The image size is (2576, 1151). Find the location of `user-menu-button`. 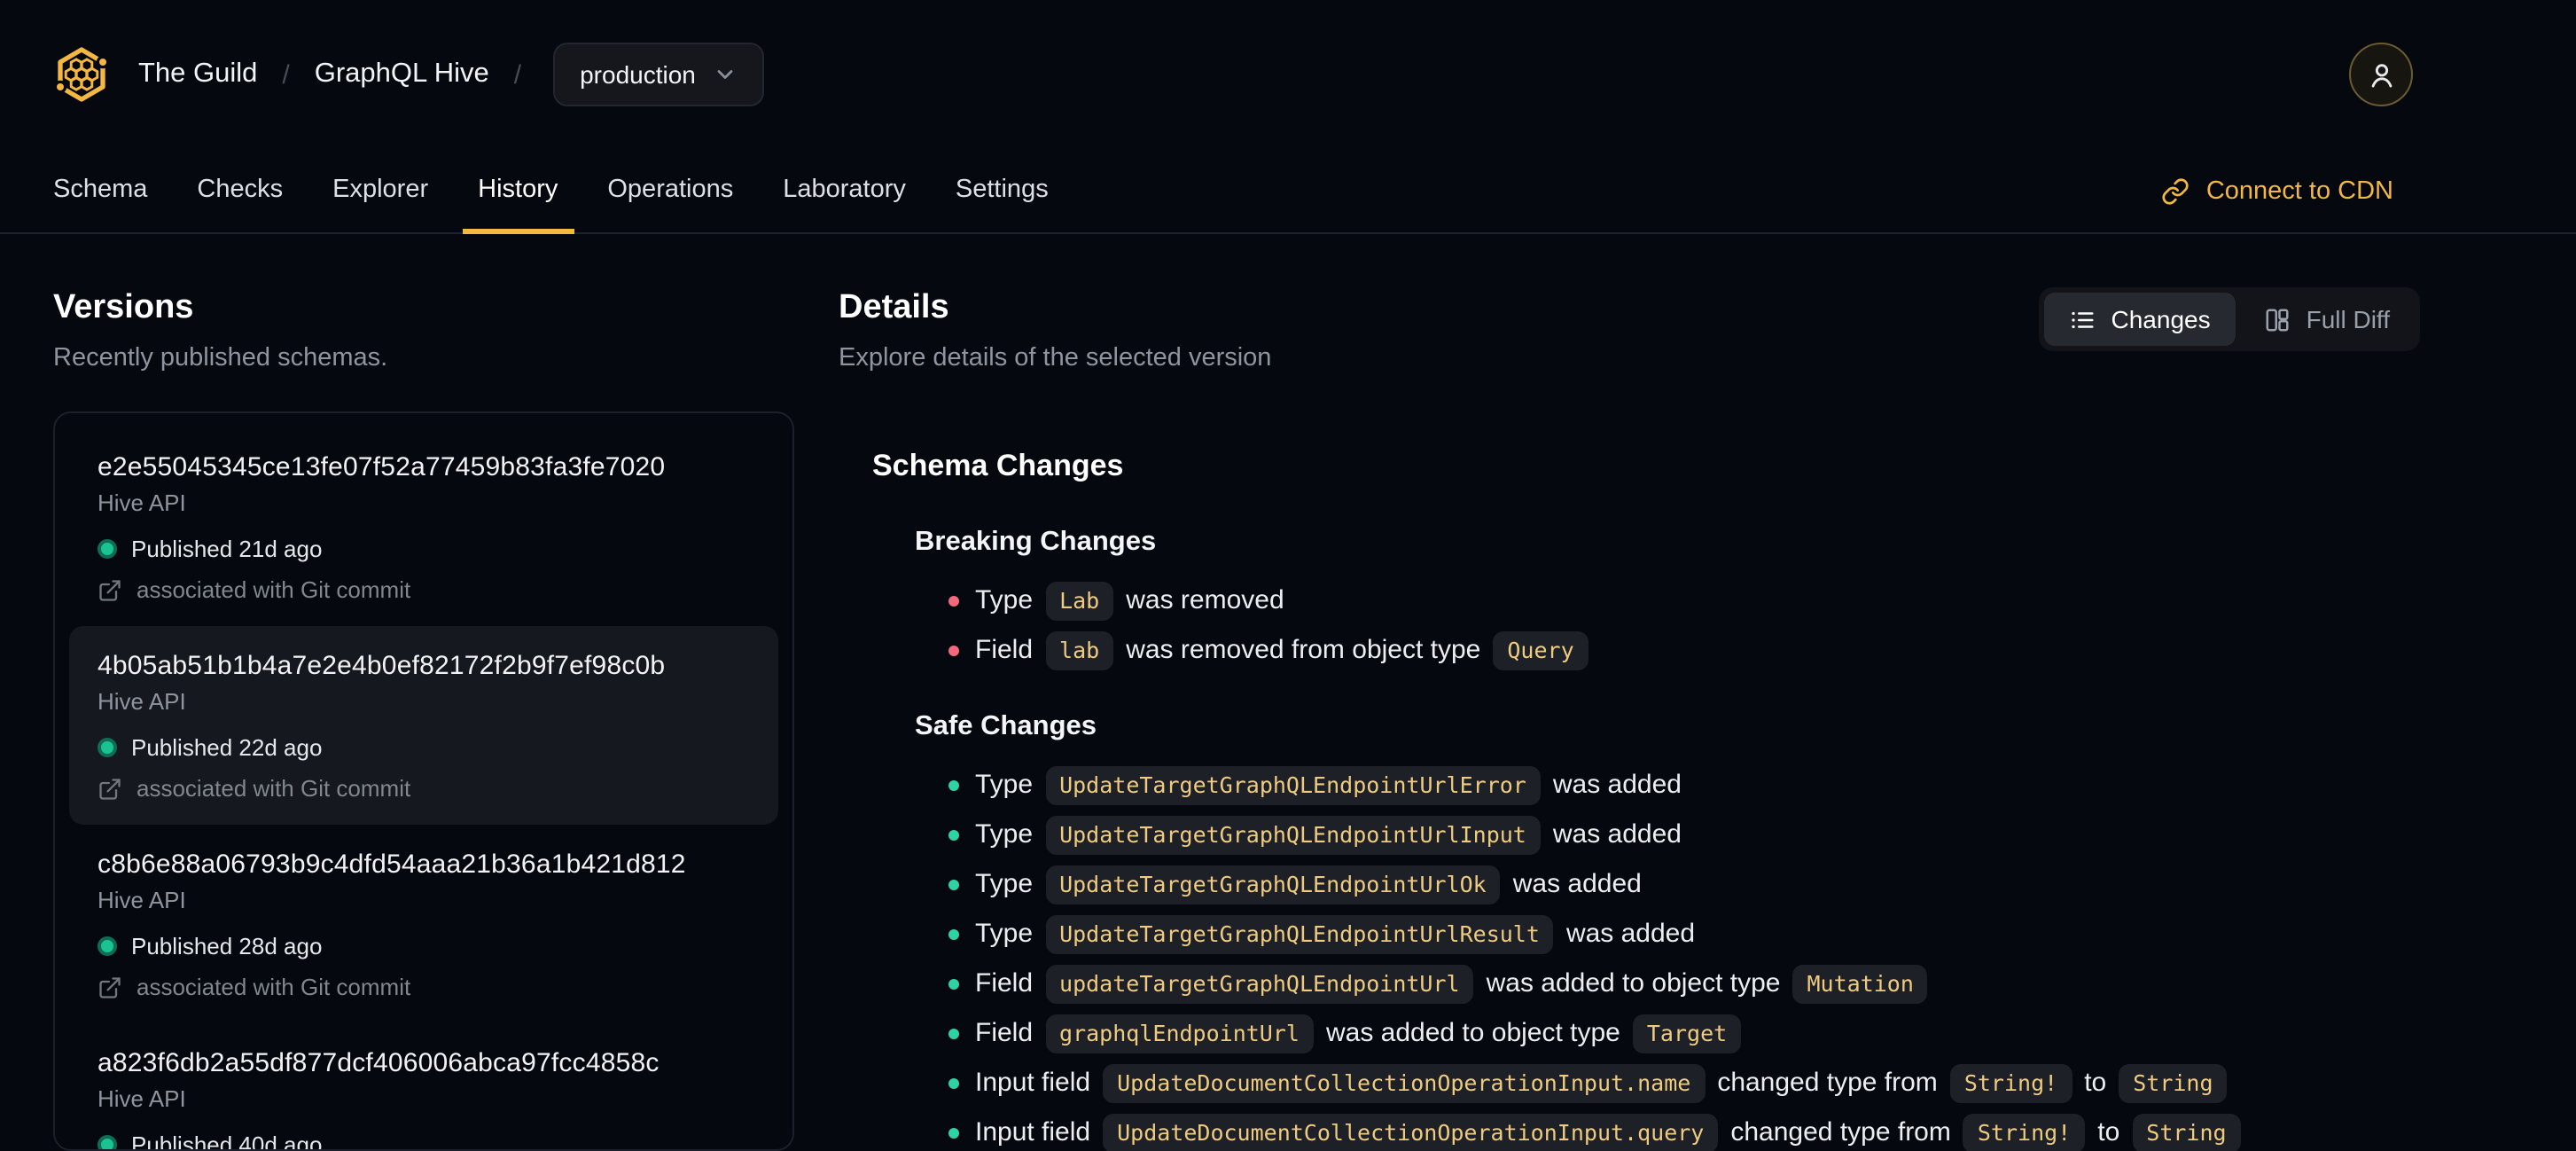

user-menu-button is located at coordinates (2381, 74).